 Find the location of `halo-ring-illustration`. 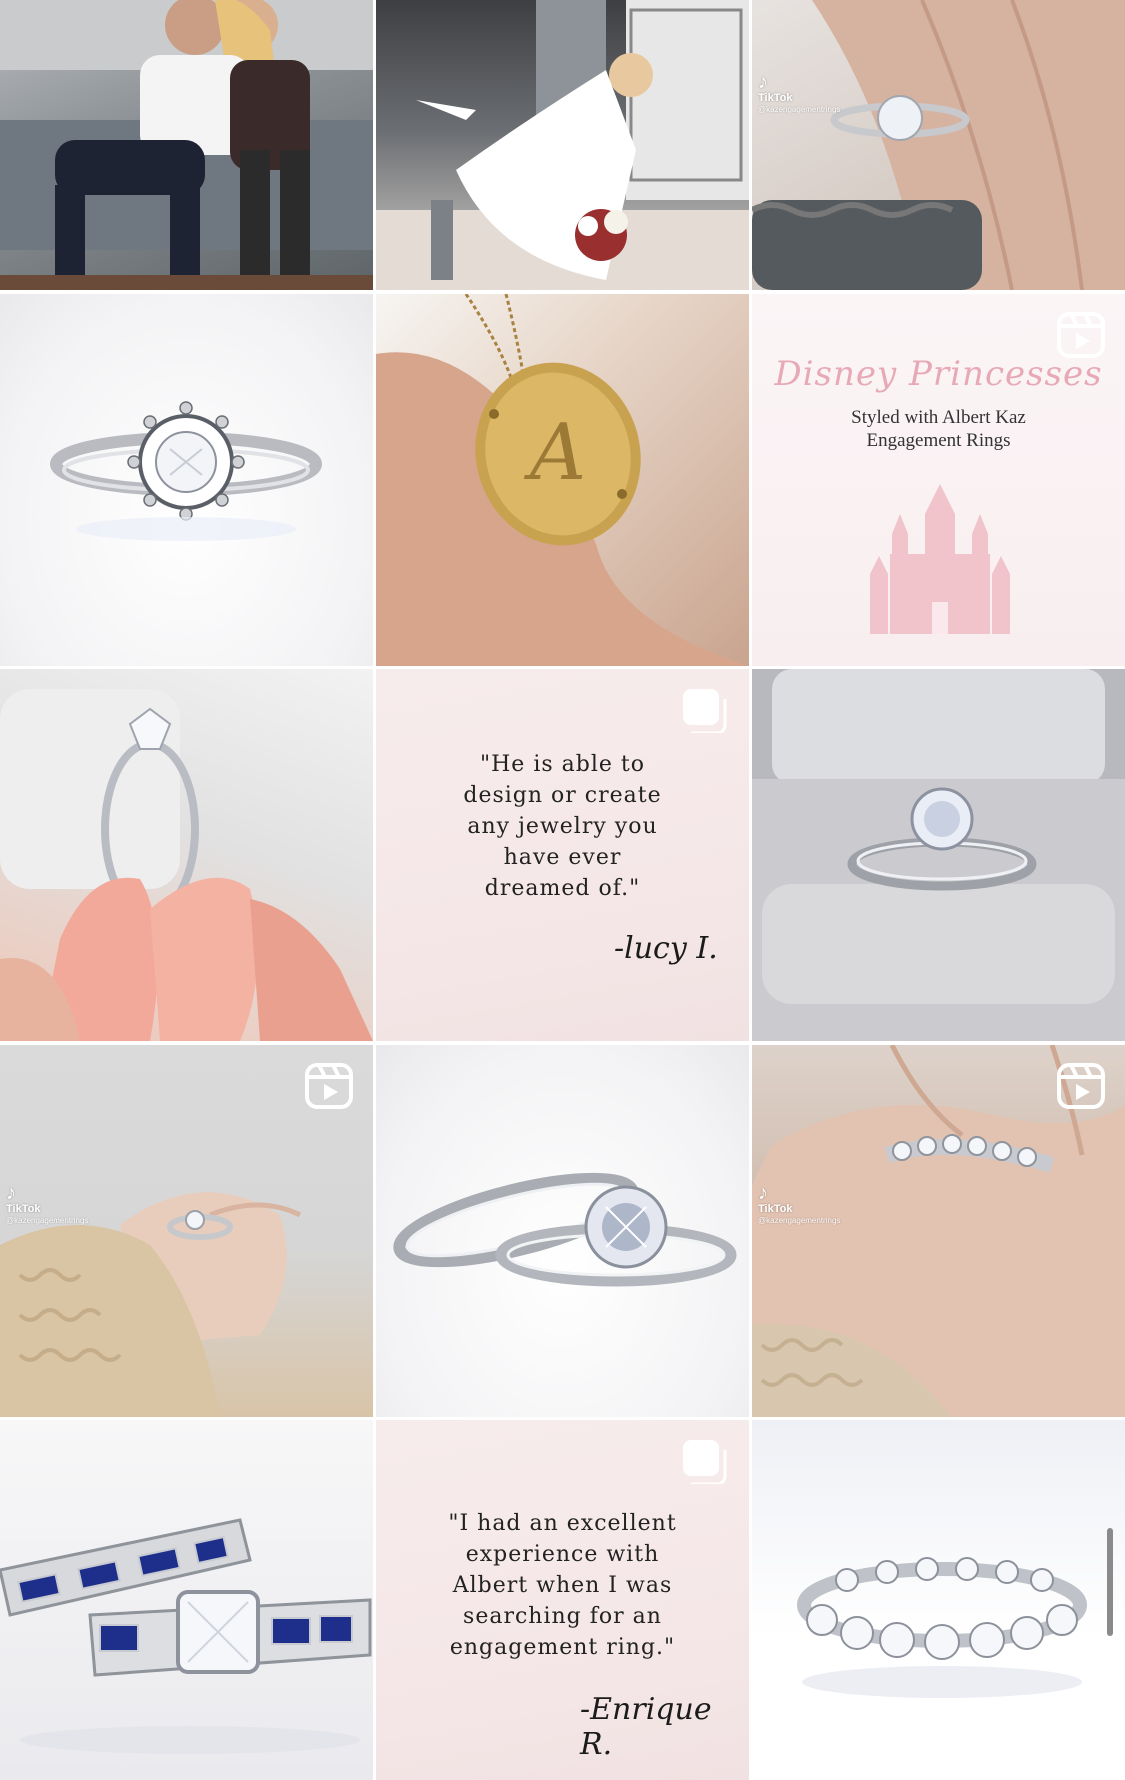

halo-ring-illustration is located at coordinates (186, 471).